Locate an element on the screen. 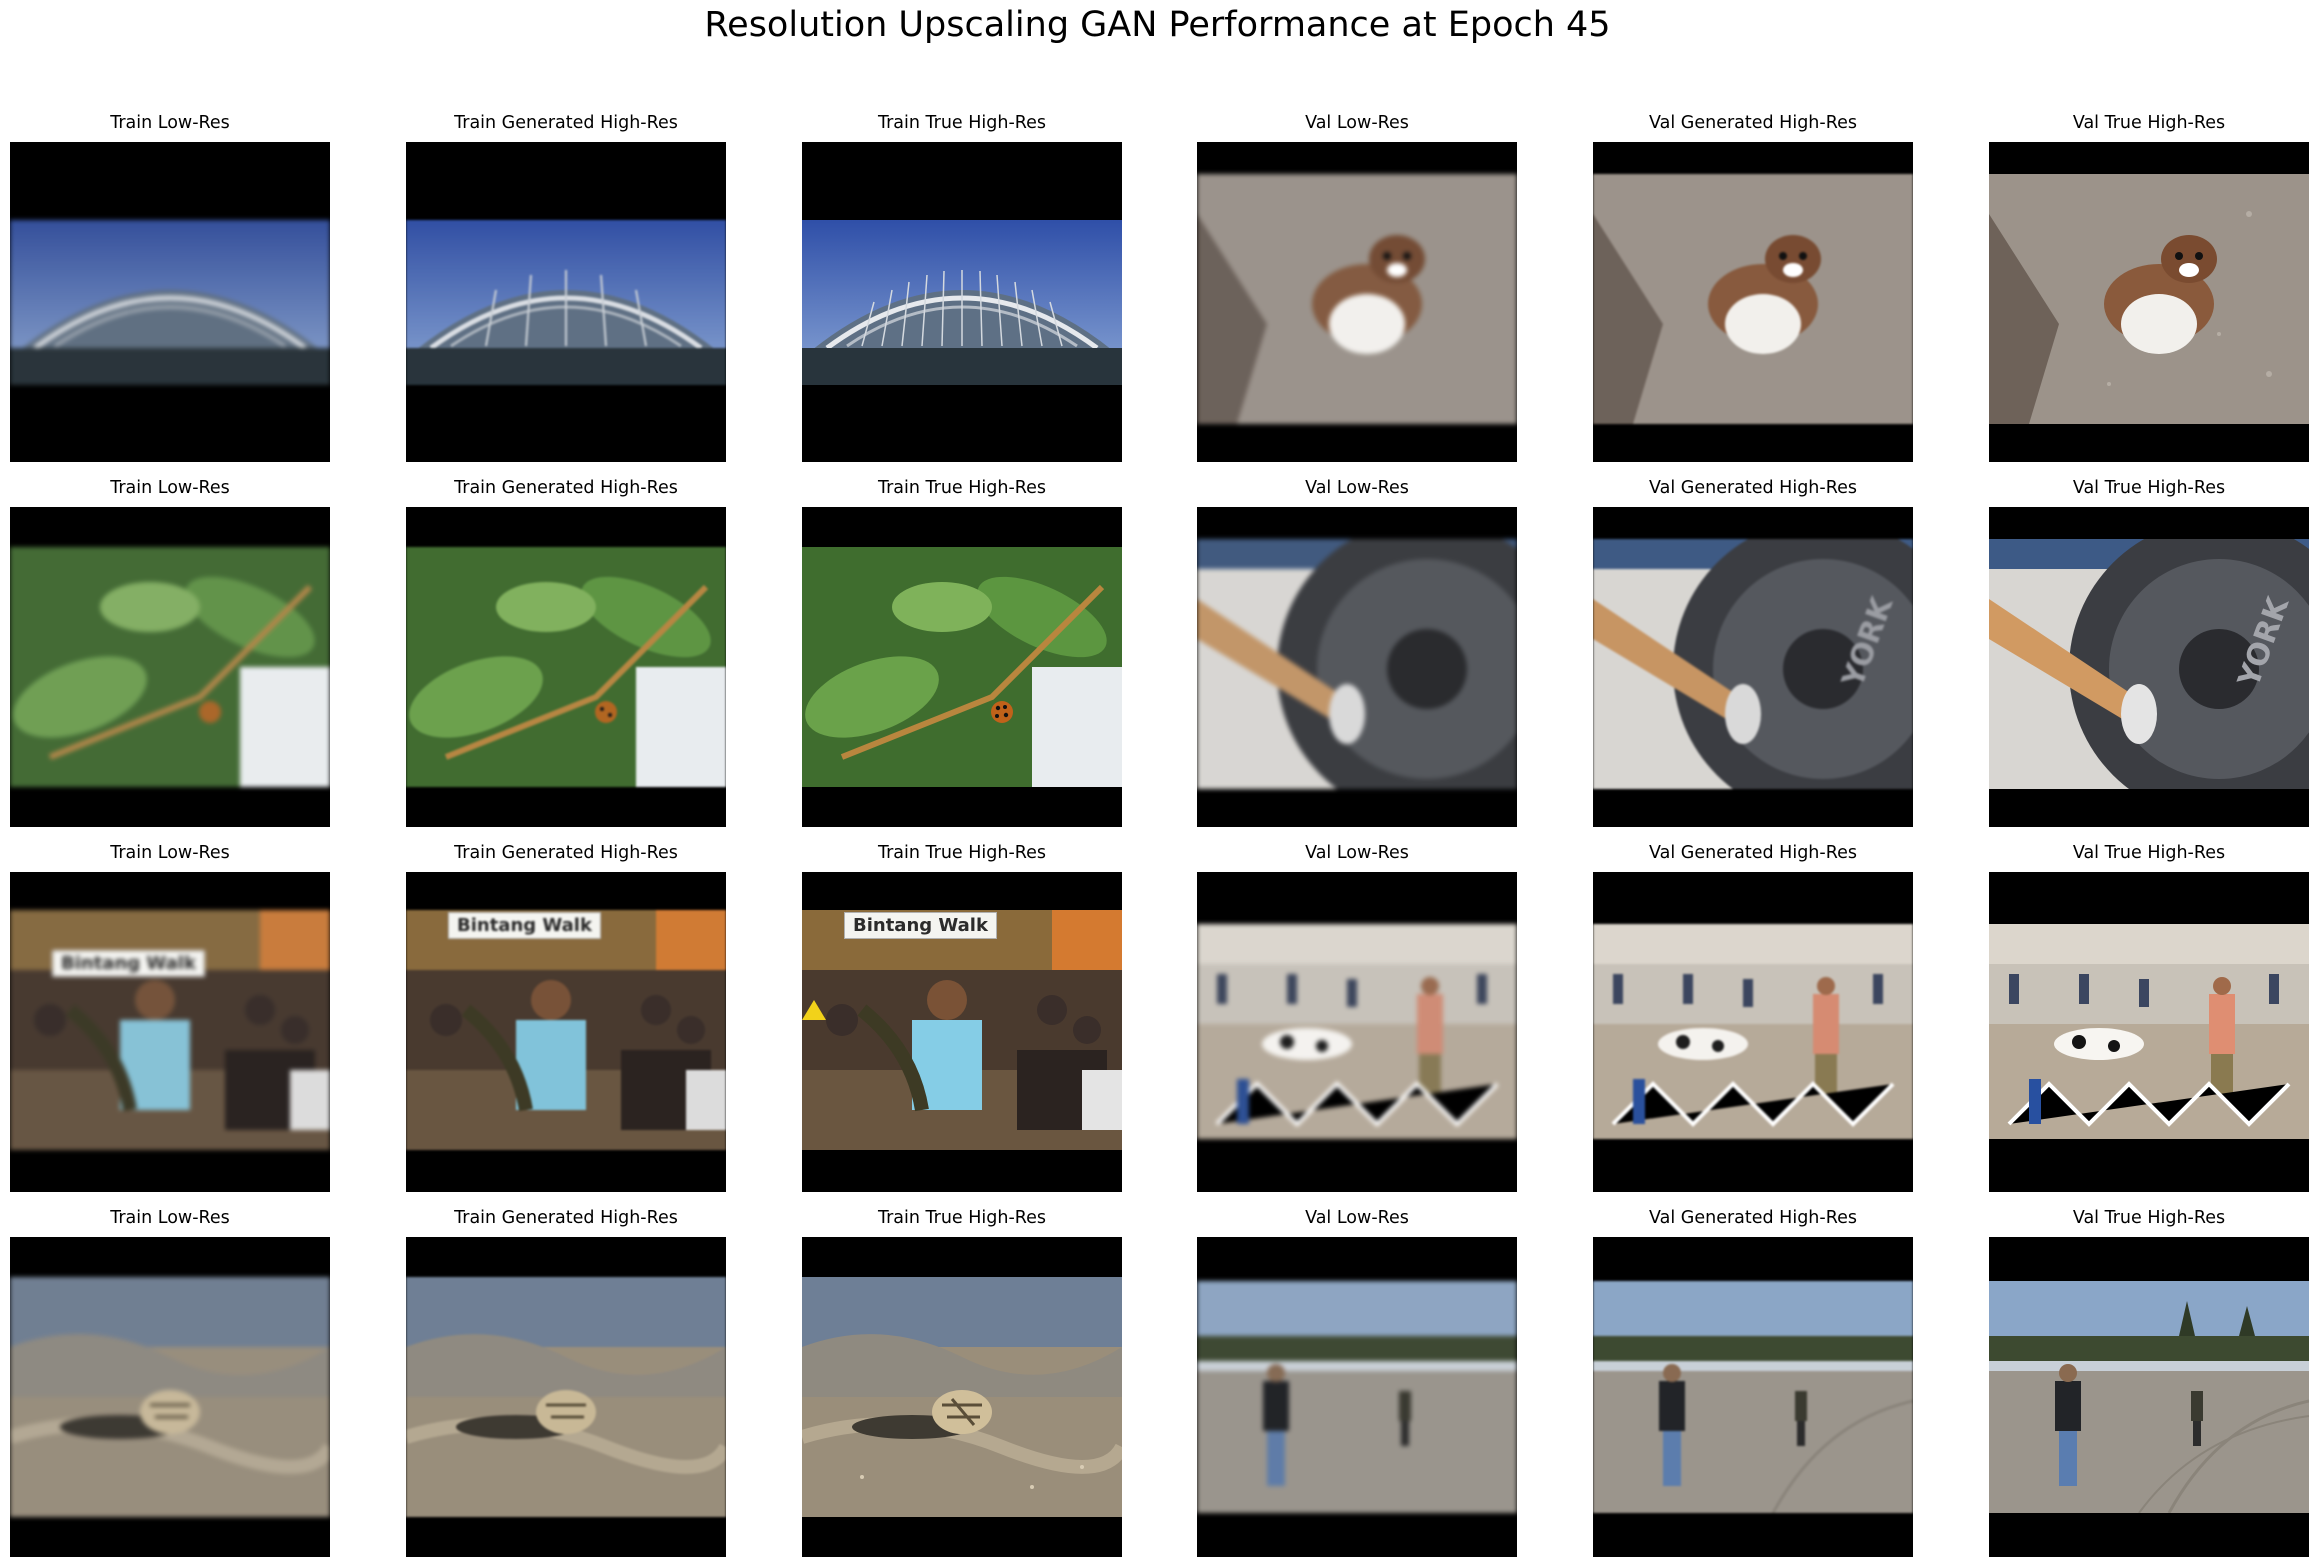 The width and height of the screenshot is (2315, 1560). cell-r1-c3: Train True High-Res is located at coordinates (962, 287).